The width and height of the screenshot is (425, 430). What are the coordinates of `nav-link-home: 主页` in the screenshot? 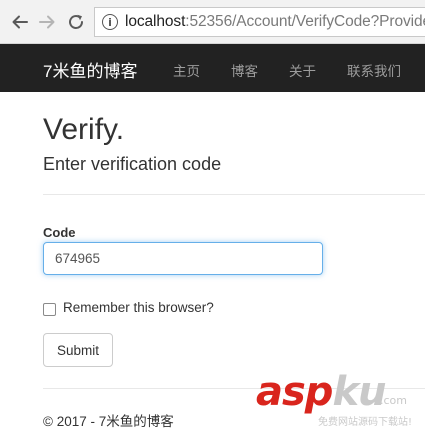 It's located at (186, 70).